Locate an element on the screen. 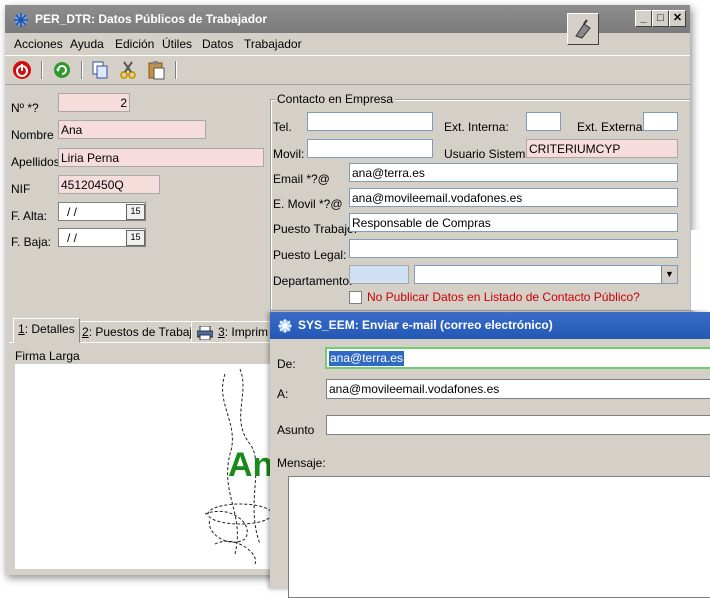 The height and width of the screenshot is (598, 710). menu-trabajador: Trabajador is located at coordinates (273, 44).